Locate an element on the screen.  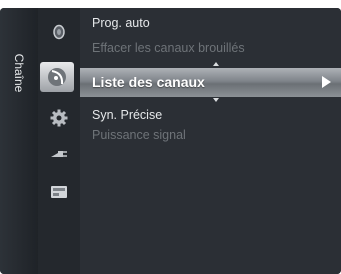
picture-icon is located at coordinates (59, 32).